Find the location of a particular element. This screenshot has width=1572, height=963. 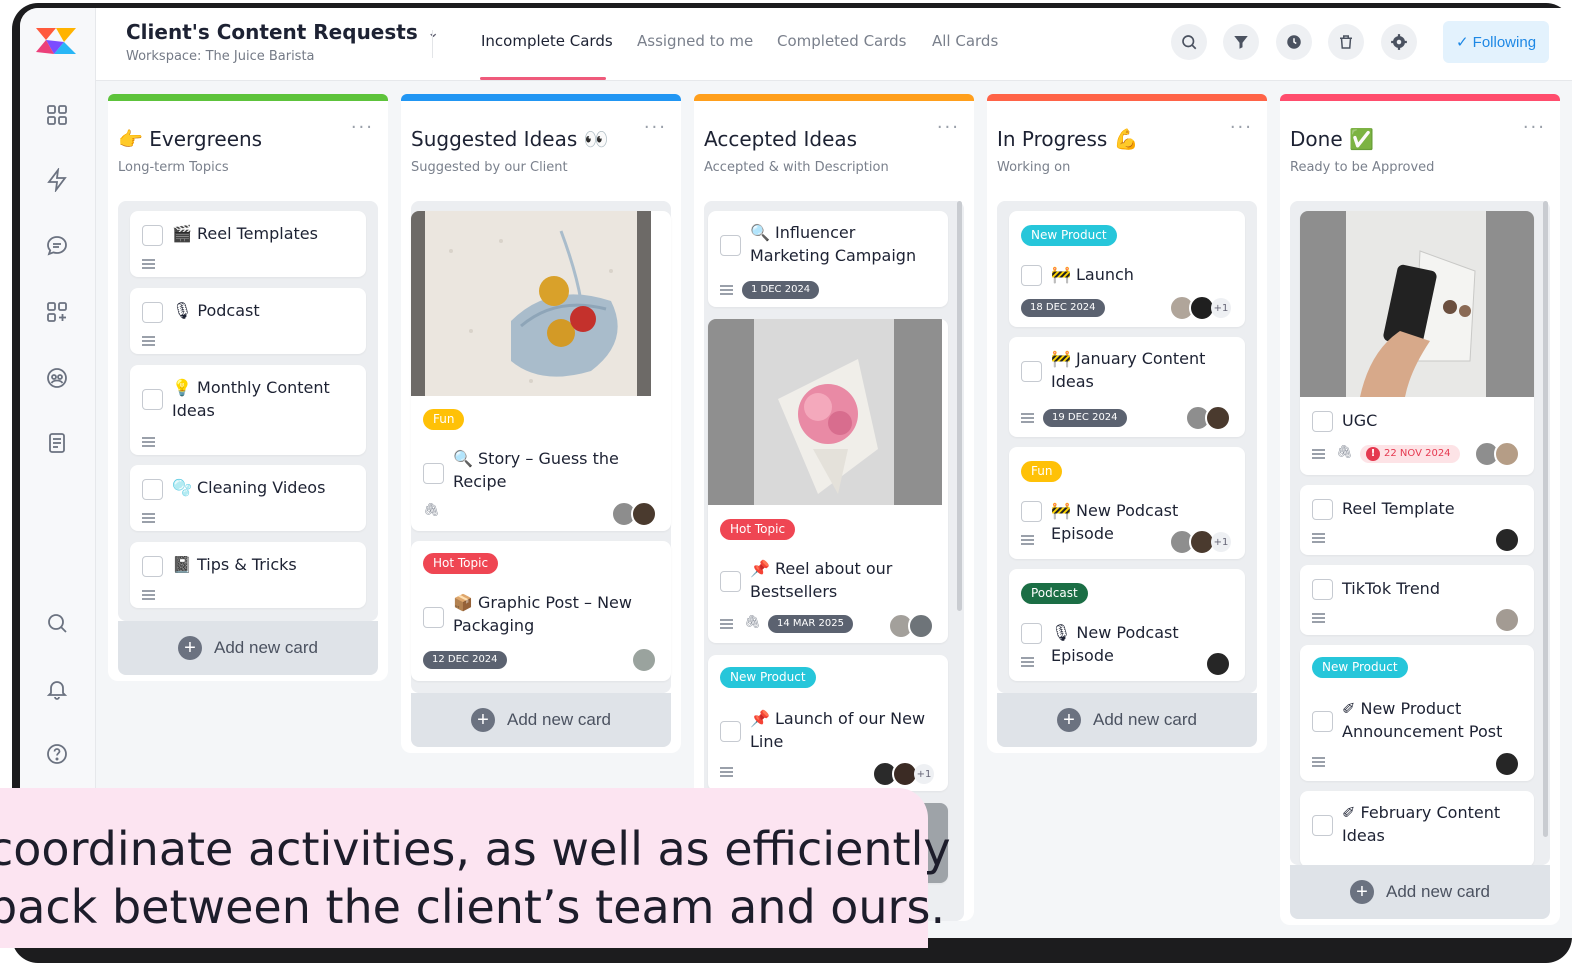

due-date-badge: 18 DEC 2024 is located at coordinates (1063, 308).